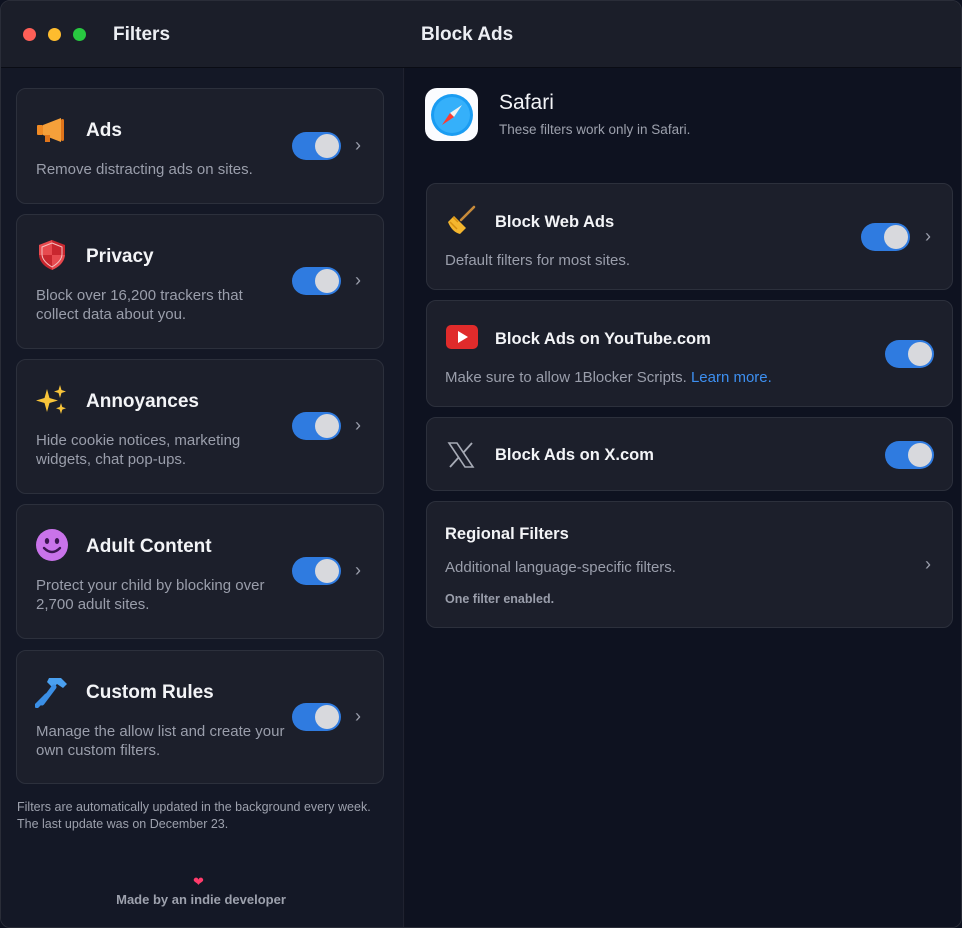  I want to click on filter-label: Block Ads on YouTube.com, so click(603, 339).